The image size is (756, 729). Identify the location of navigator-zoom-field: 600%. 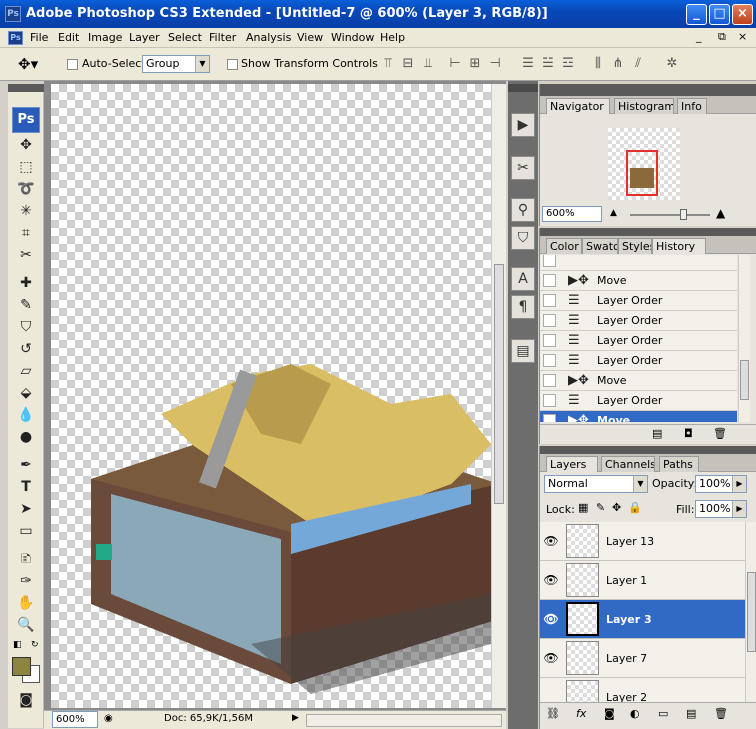
(572, 214).